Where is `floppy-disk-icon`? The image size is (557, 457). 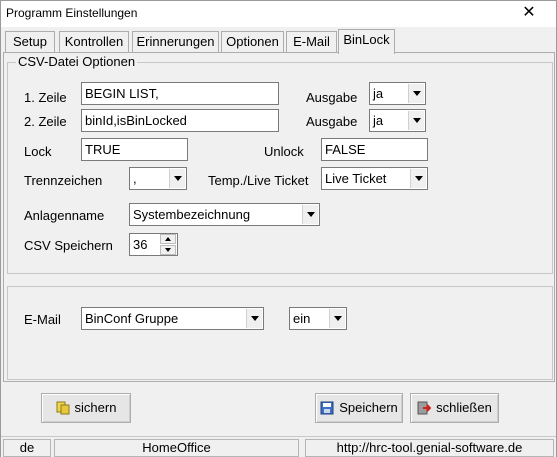
floppy-disk-icon is located at coordinates (327, 406).